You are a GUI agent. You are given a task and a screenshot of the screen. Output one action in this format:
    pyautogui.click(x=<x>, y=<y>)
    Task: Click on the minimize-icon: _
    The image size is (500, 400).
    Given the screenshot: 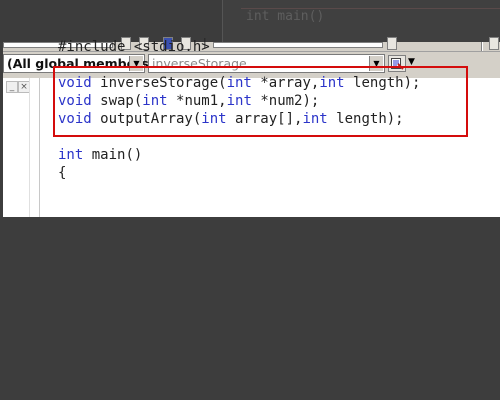 What is the action you would take?
    pyautogui.click(x=12, y=87)
    